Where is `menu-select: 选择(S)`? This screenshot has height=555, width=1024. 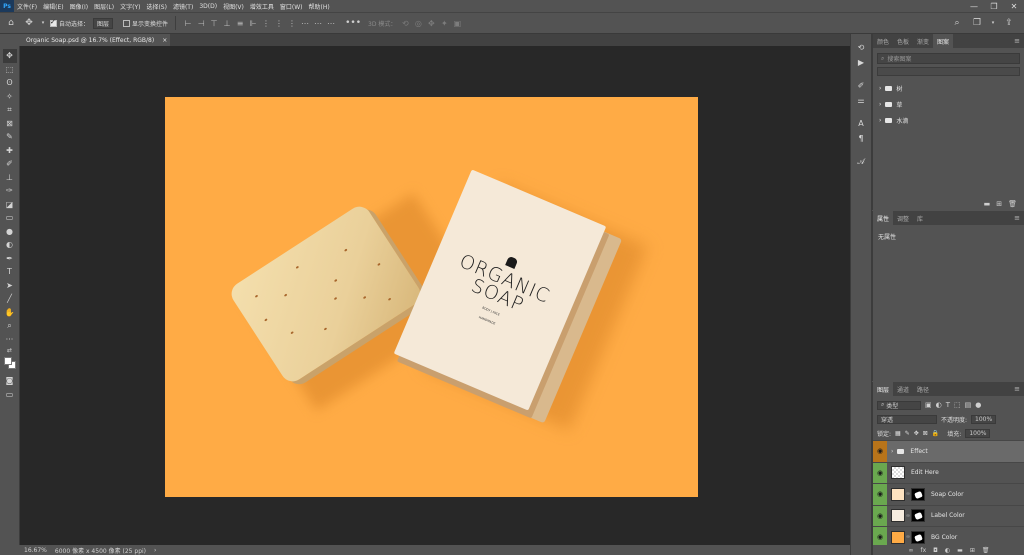
menu-select: 选择(S) is located at coordinates (156, 6).